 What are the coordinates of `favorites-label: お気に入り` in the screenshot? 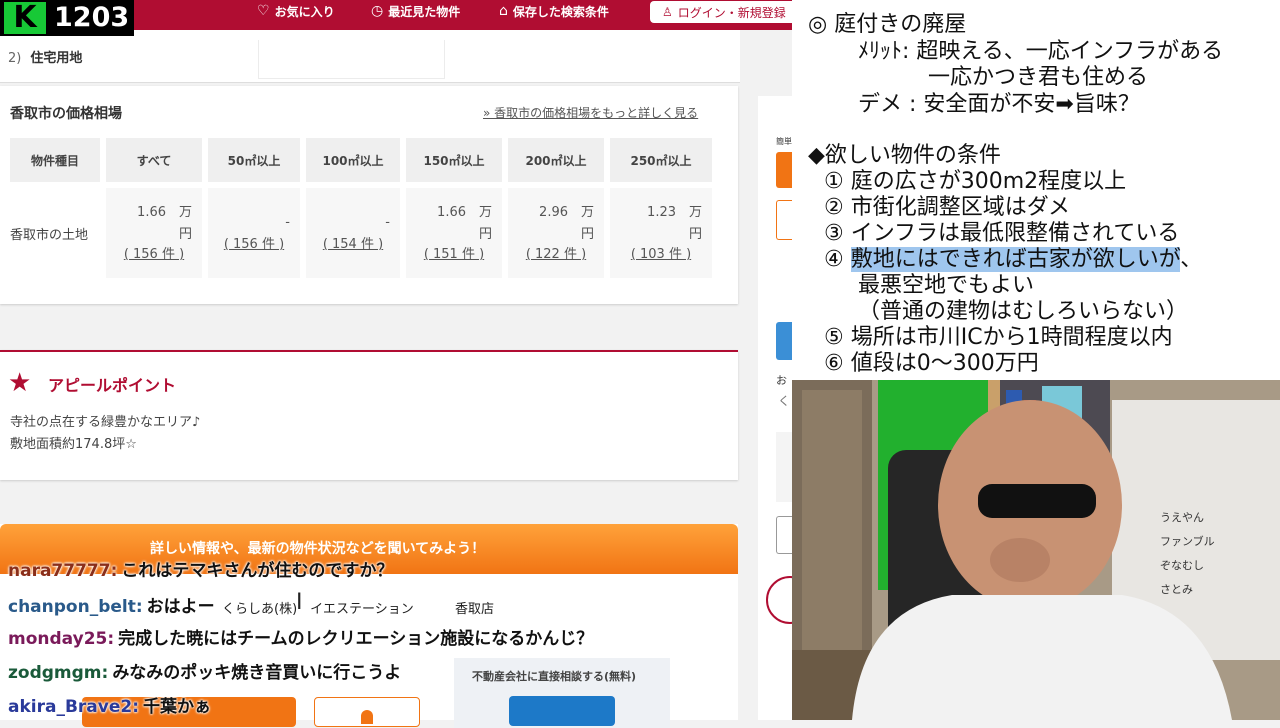 It's located at (304, 11).